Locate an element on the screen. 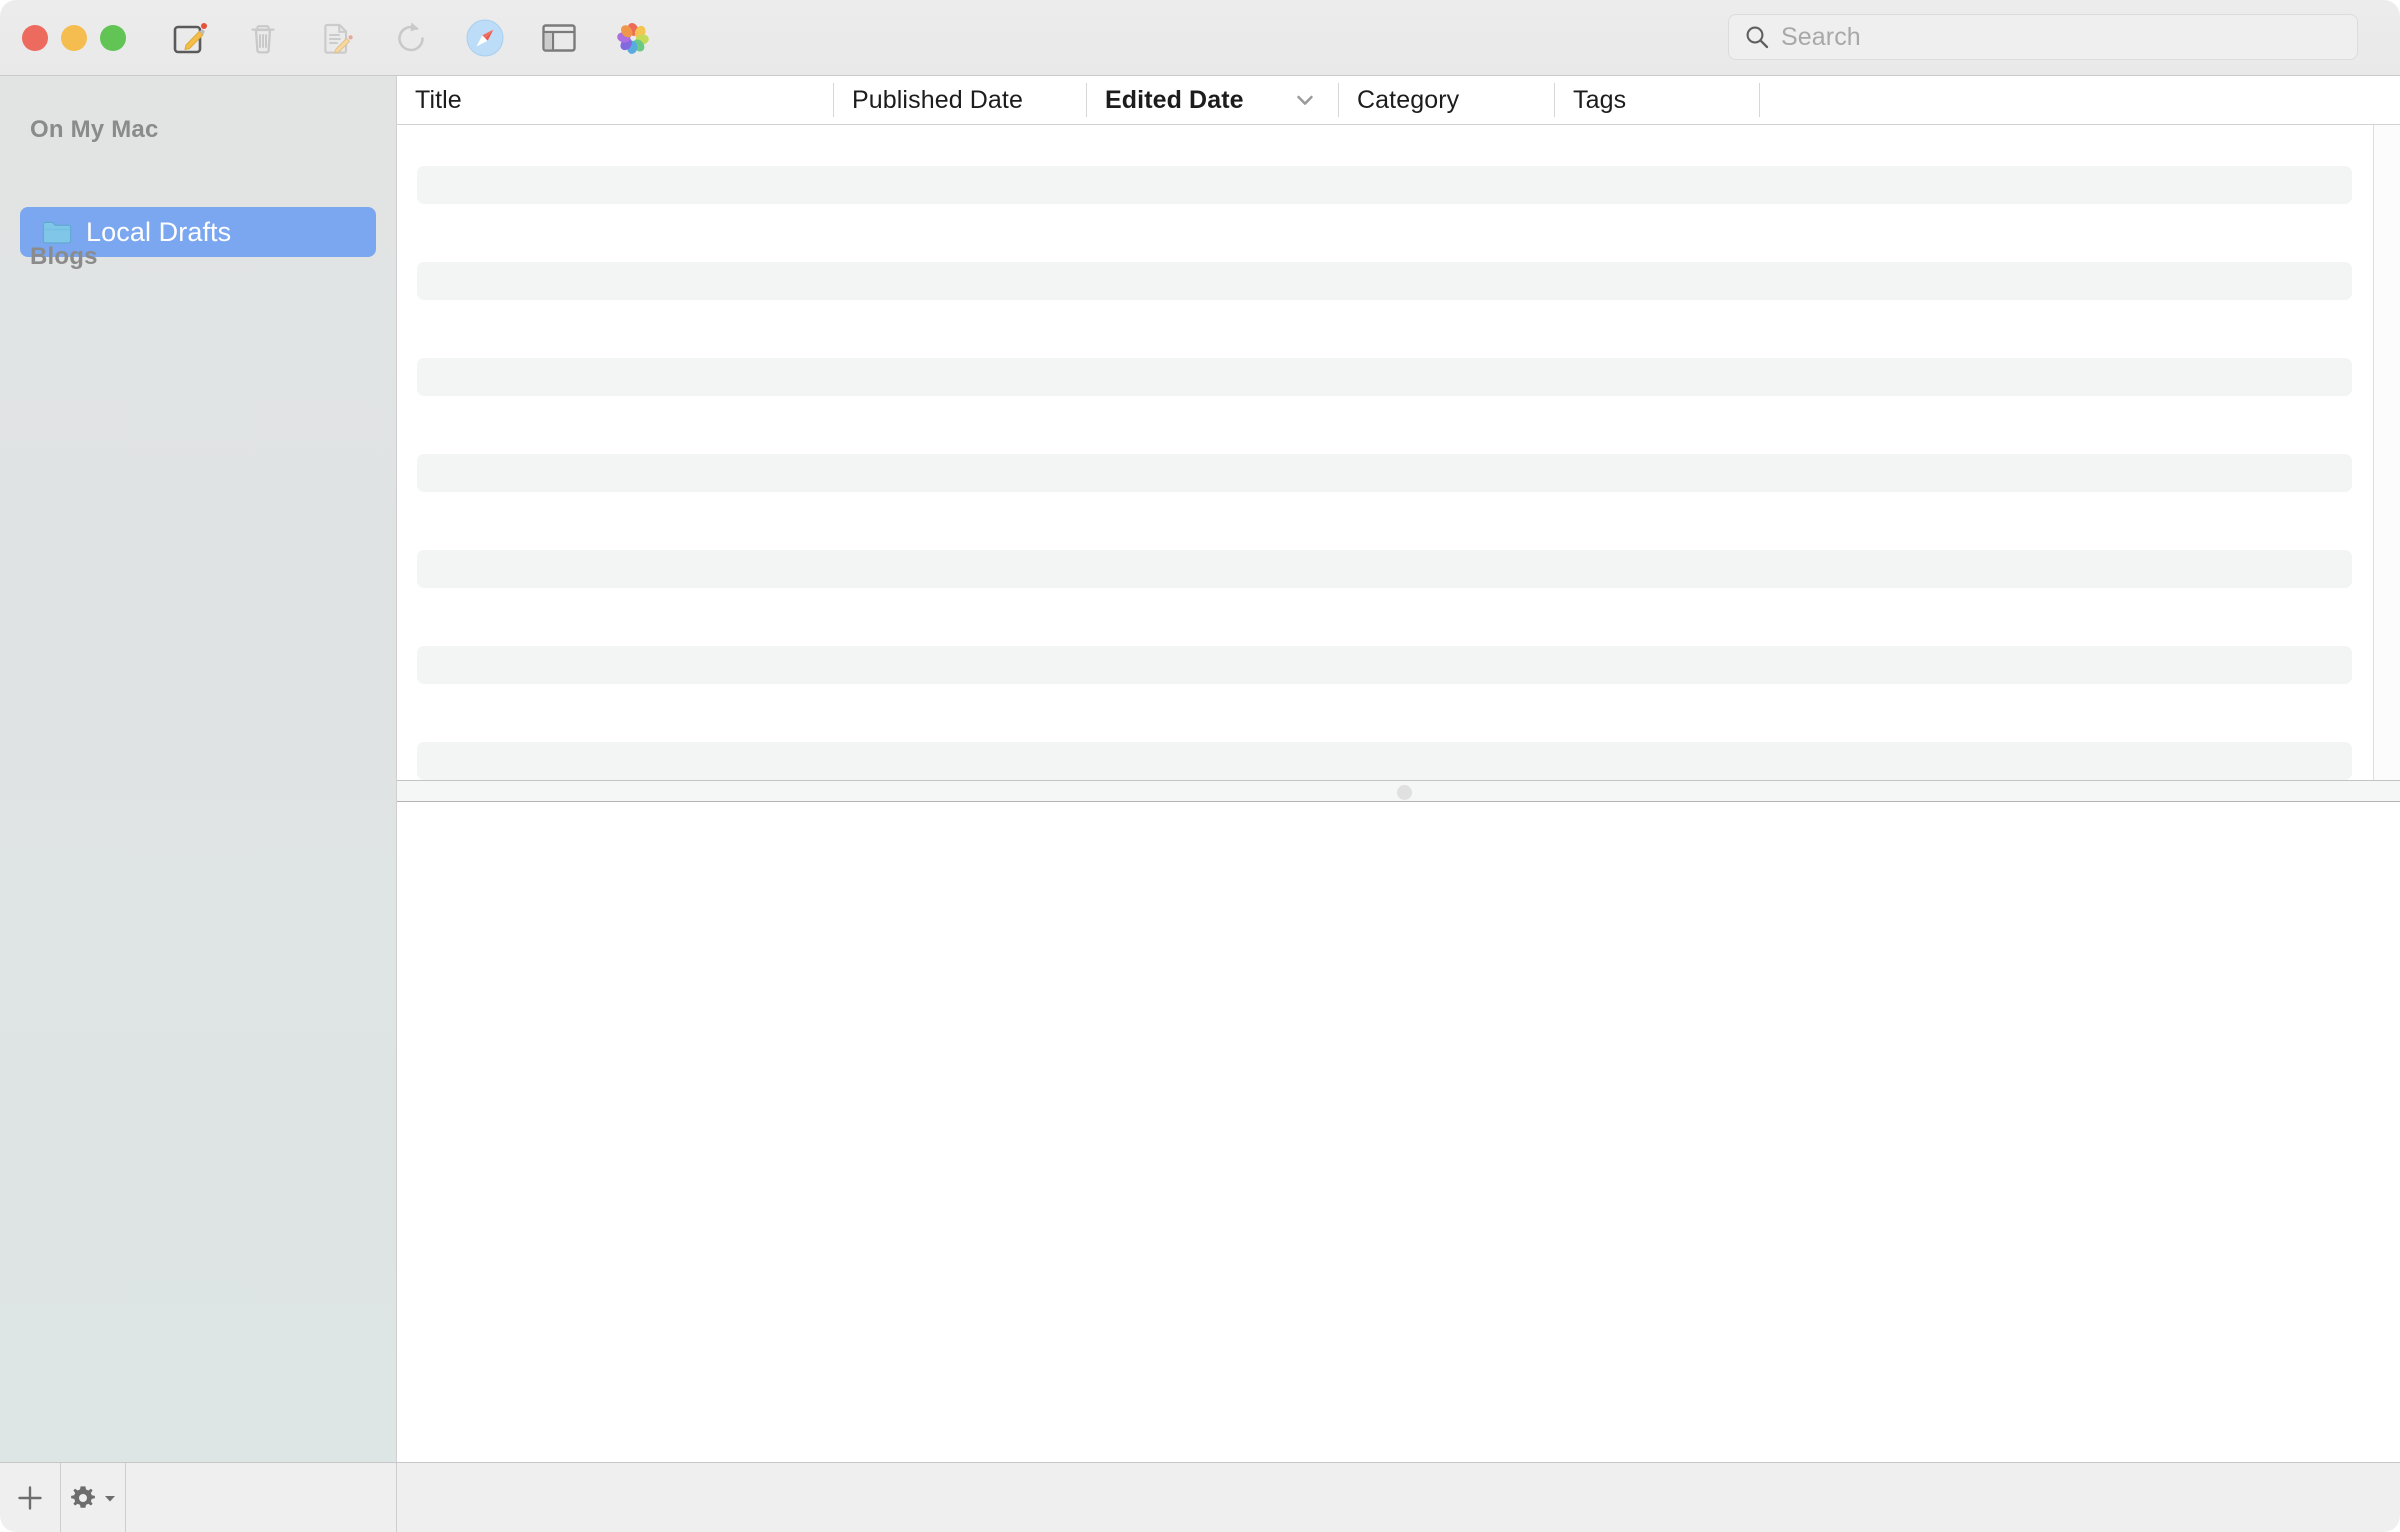 The image size is (2400, 1532). column-sort-indicator is located at coordinates (1305, 100).